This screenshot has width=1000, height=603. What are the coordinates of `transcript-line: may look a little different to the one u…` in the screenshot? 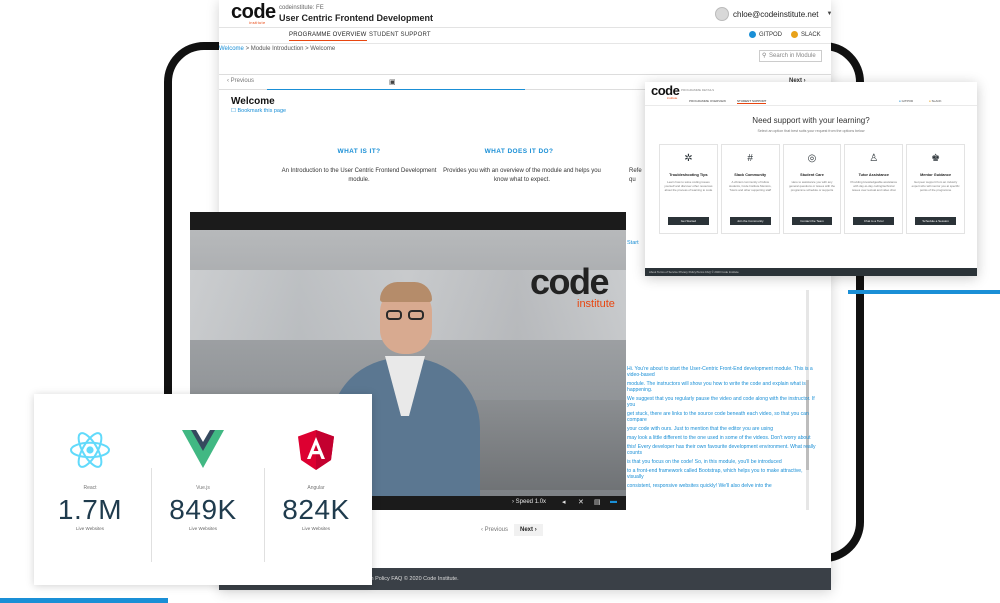 It's located at (722, 438).